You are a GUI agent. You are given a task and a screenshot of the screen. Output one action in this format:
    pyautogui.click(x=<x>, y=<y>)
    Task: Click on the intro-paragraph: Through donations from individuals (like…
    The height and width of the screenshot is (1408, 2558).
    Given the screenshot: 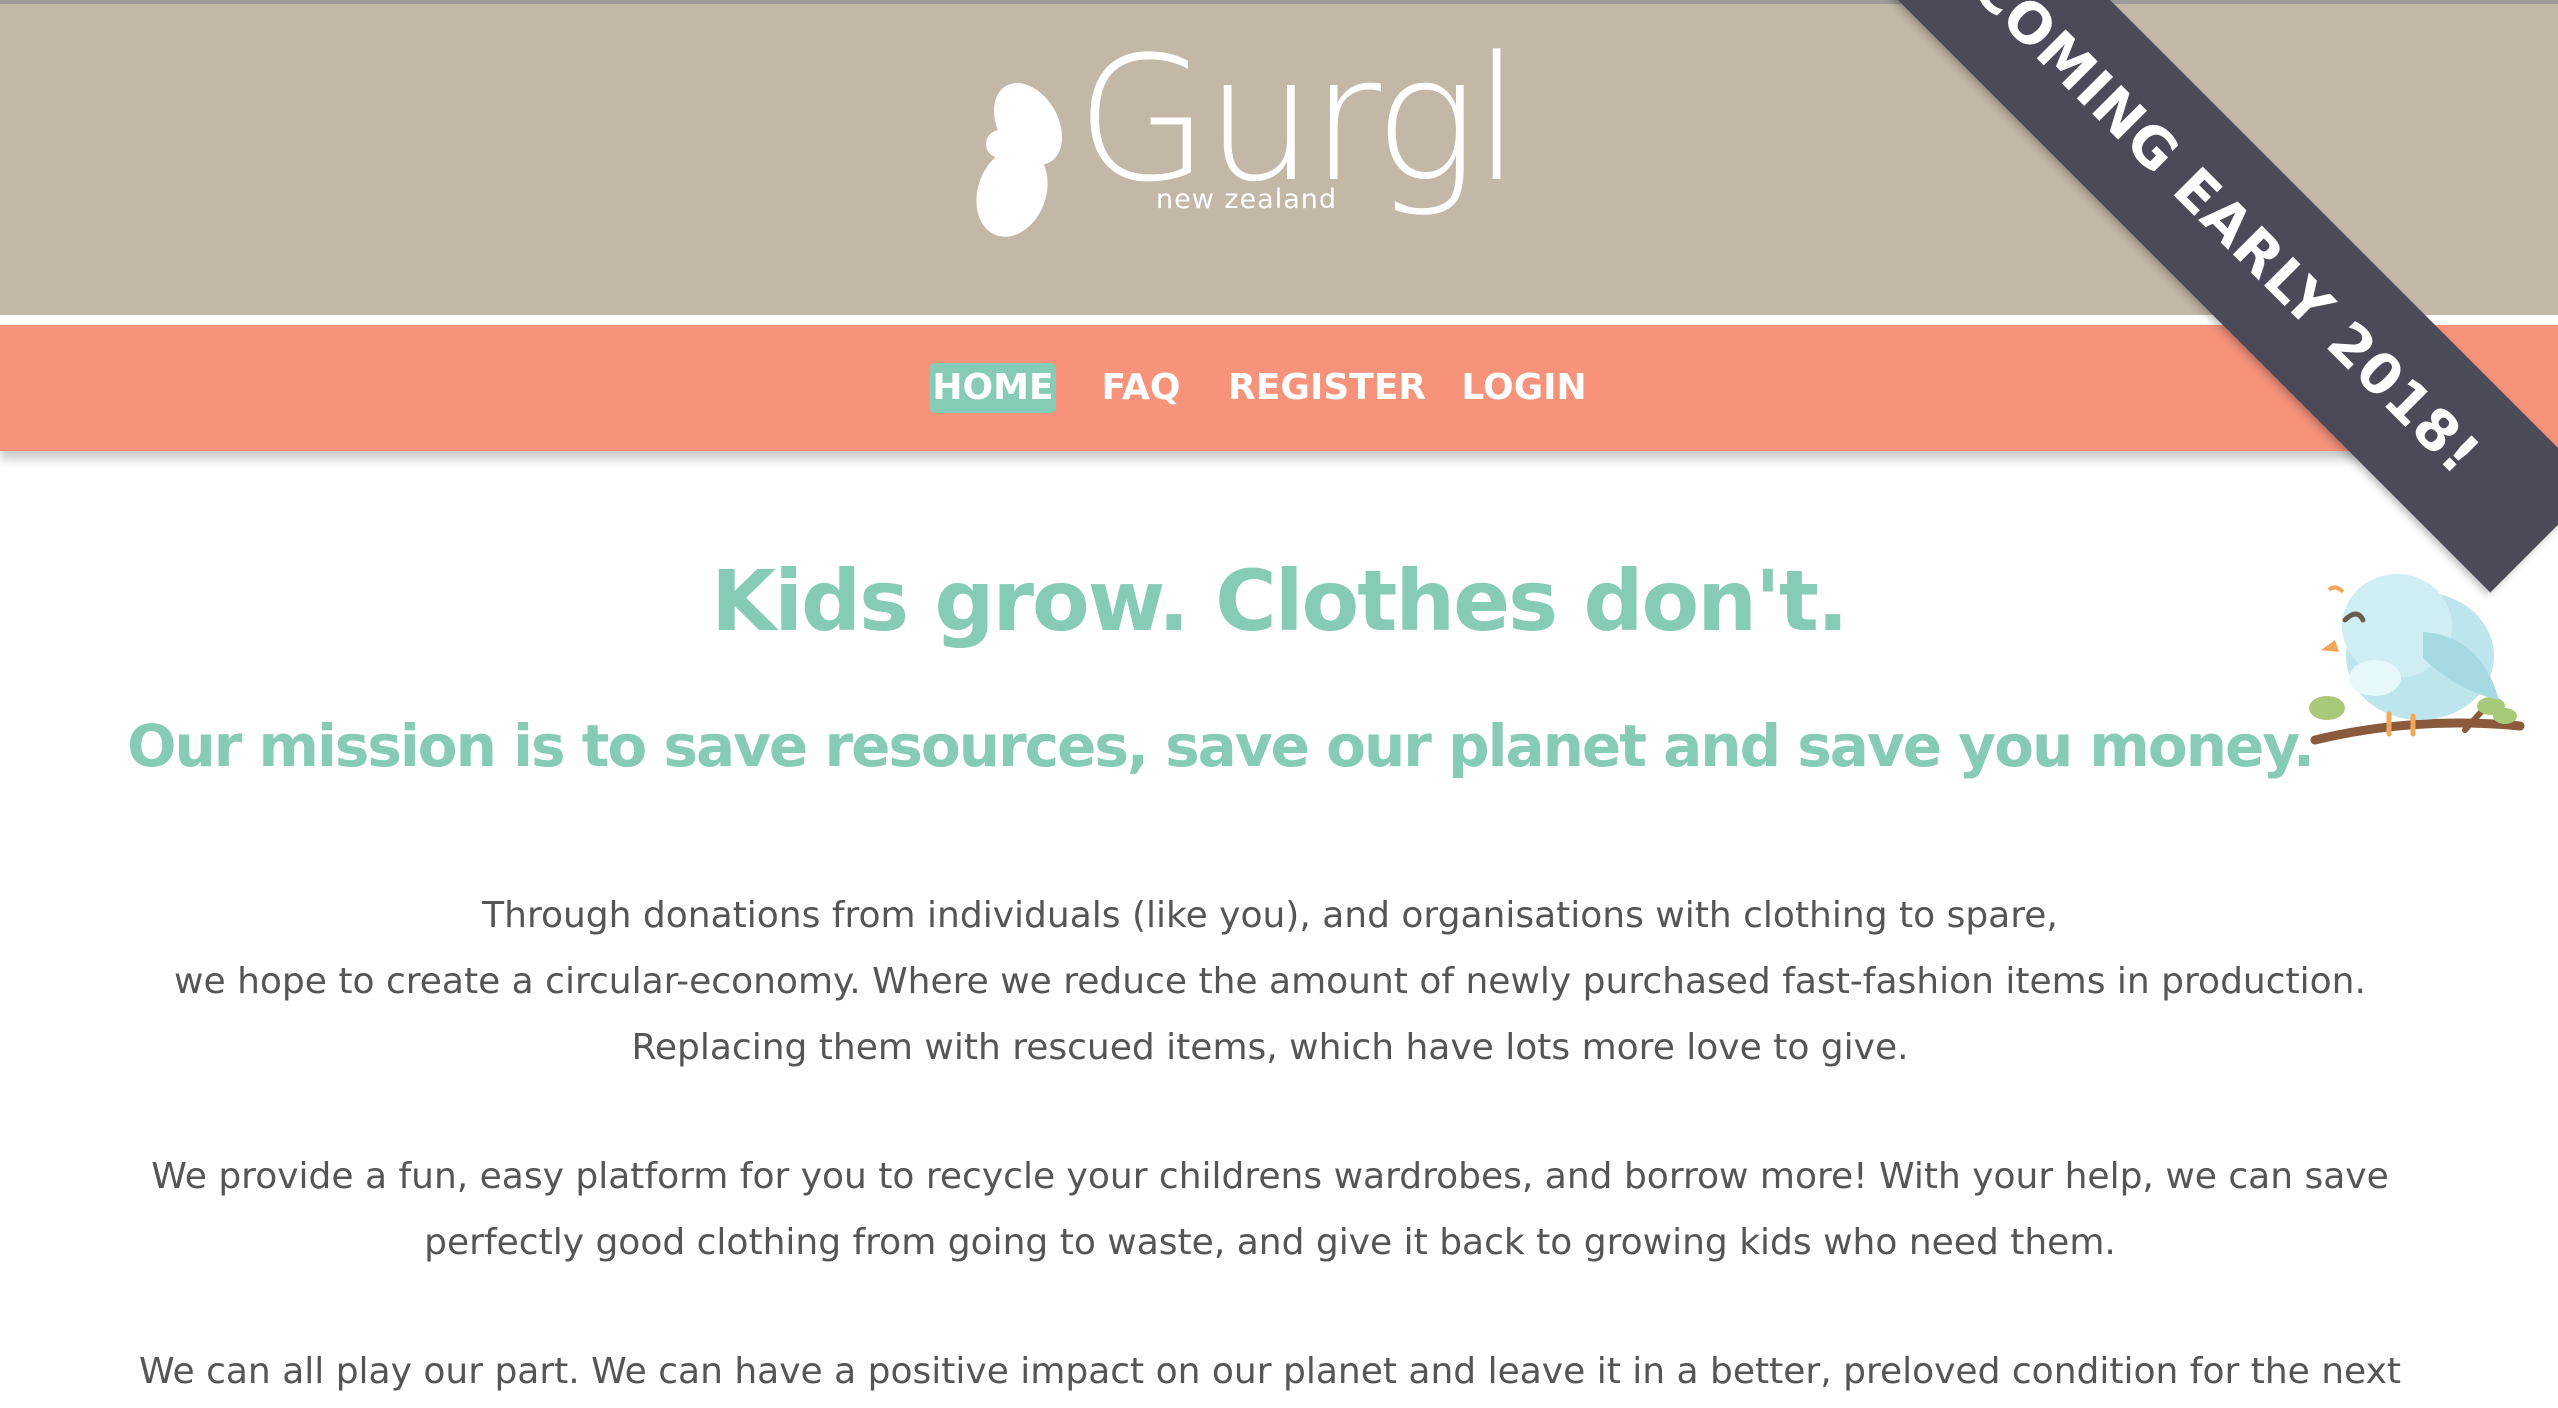 What is the action you would take?
    pyautogui.click(x=1270, y=982)
    